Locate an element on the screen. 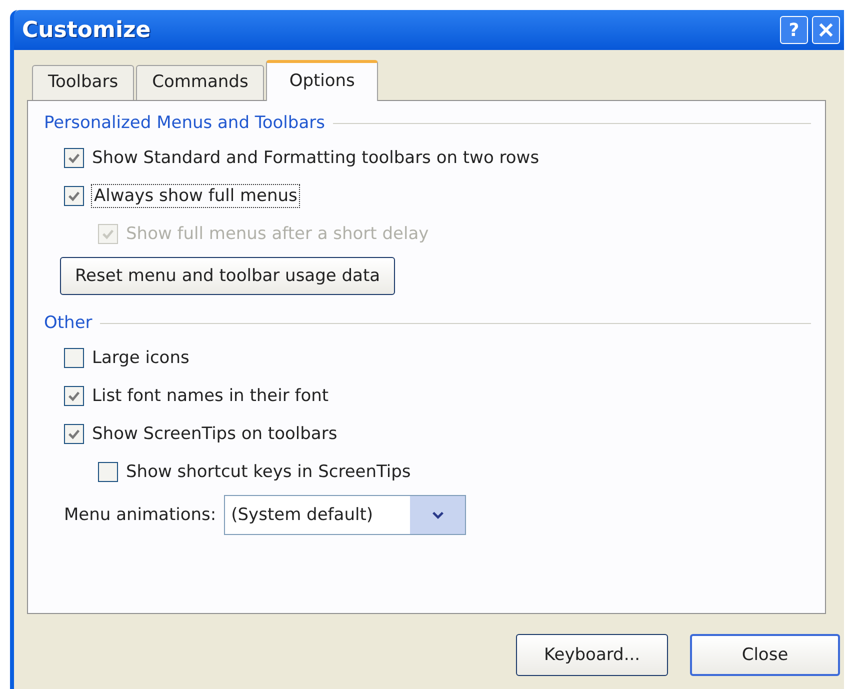  dropdown-value: (System default) is located at coordinates (302, 515).